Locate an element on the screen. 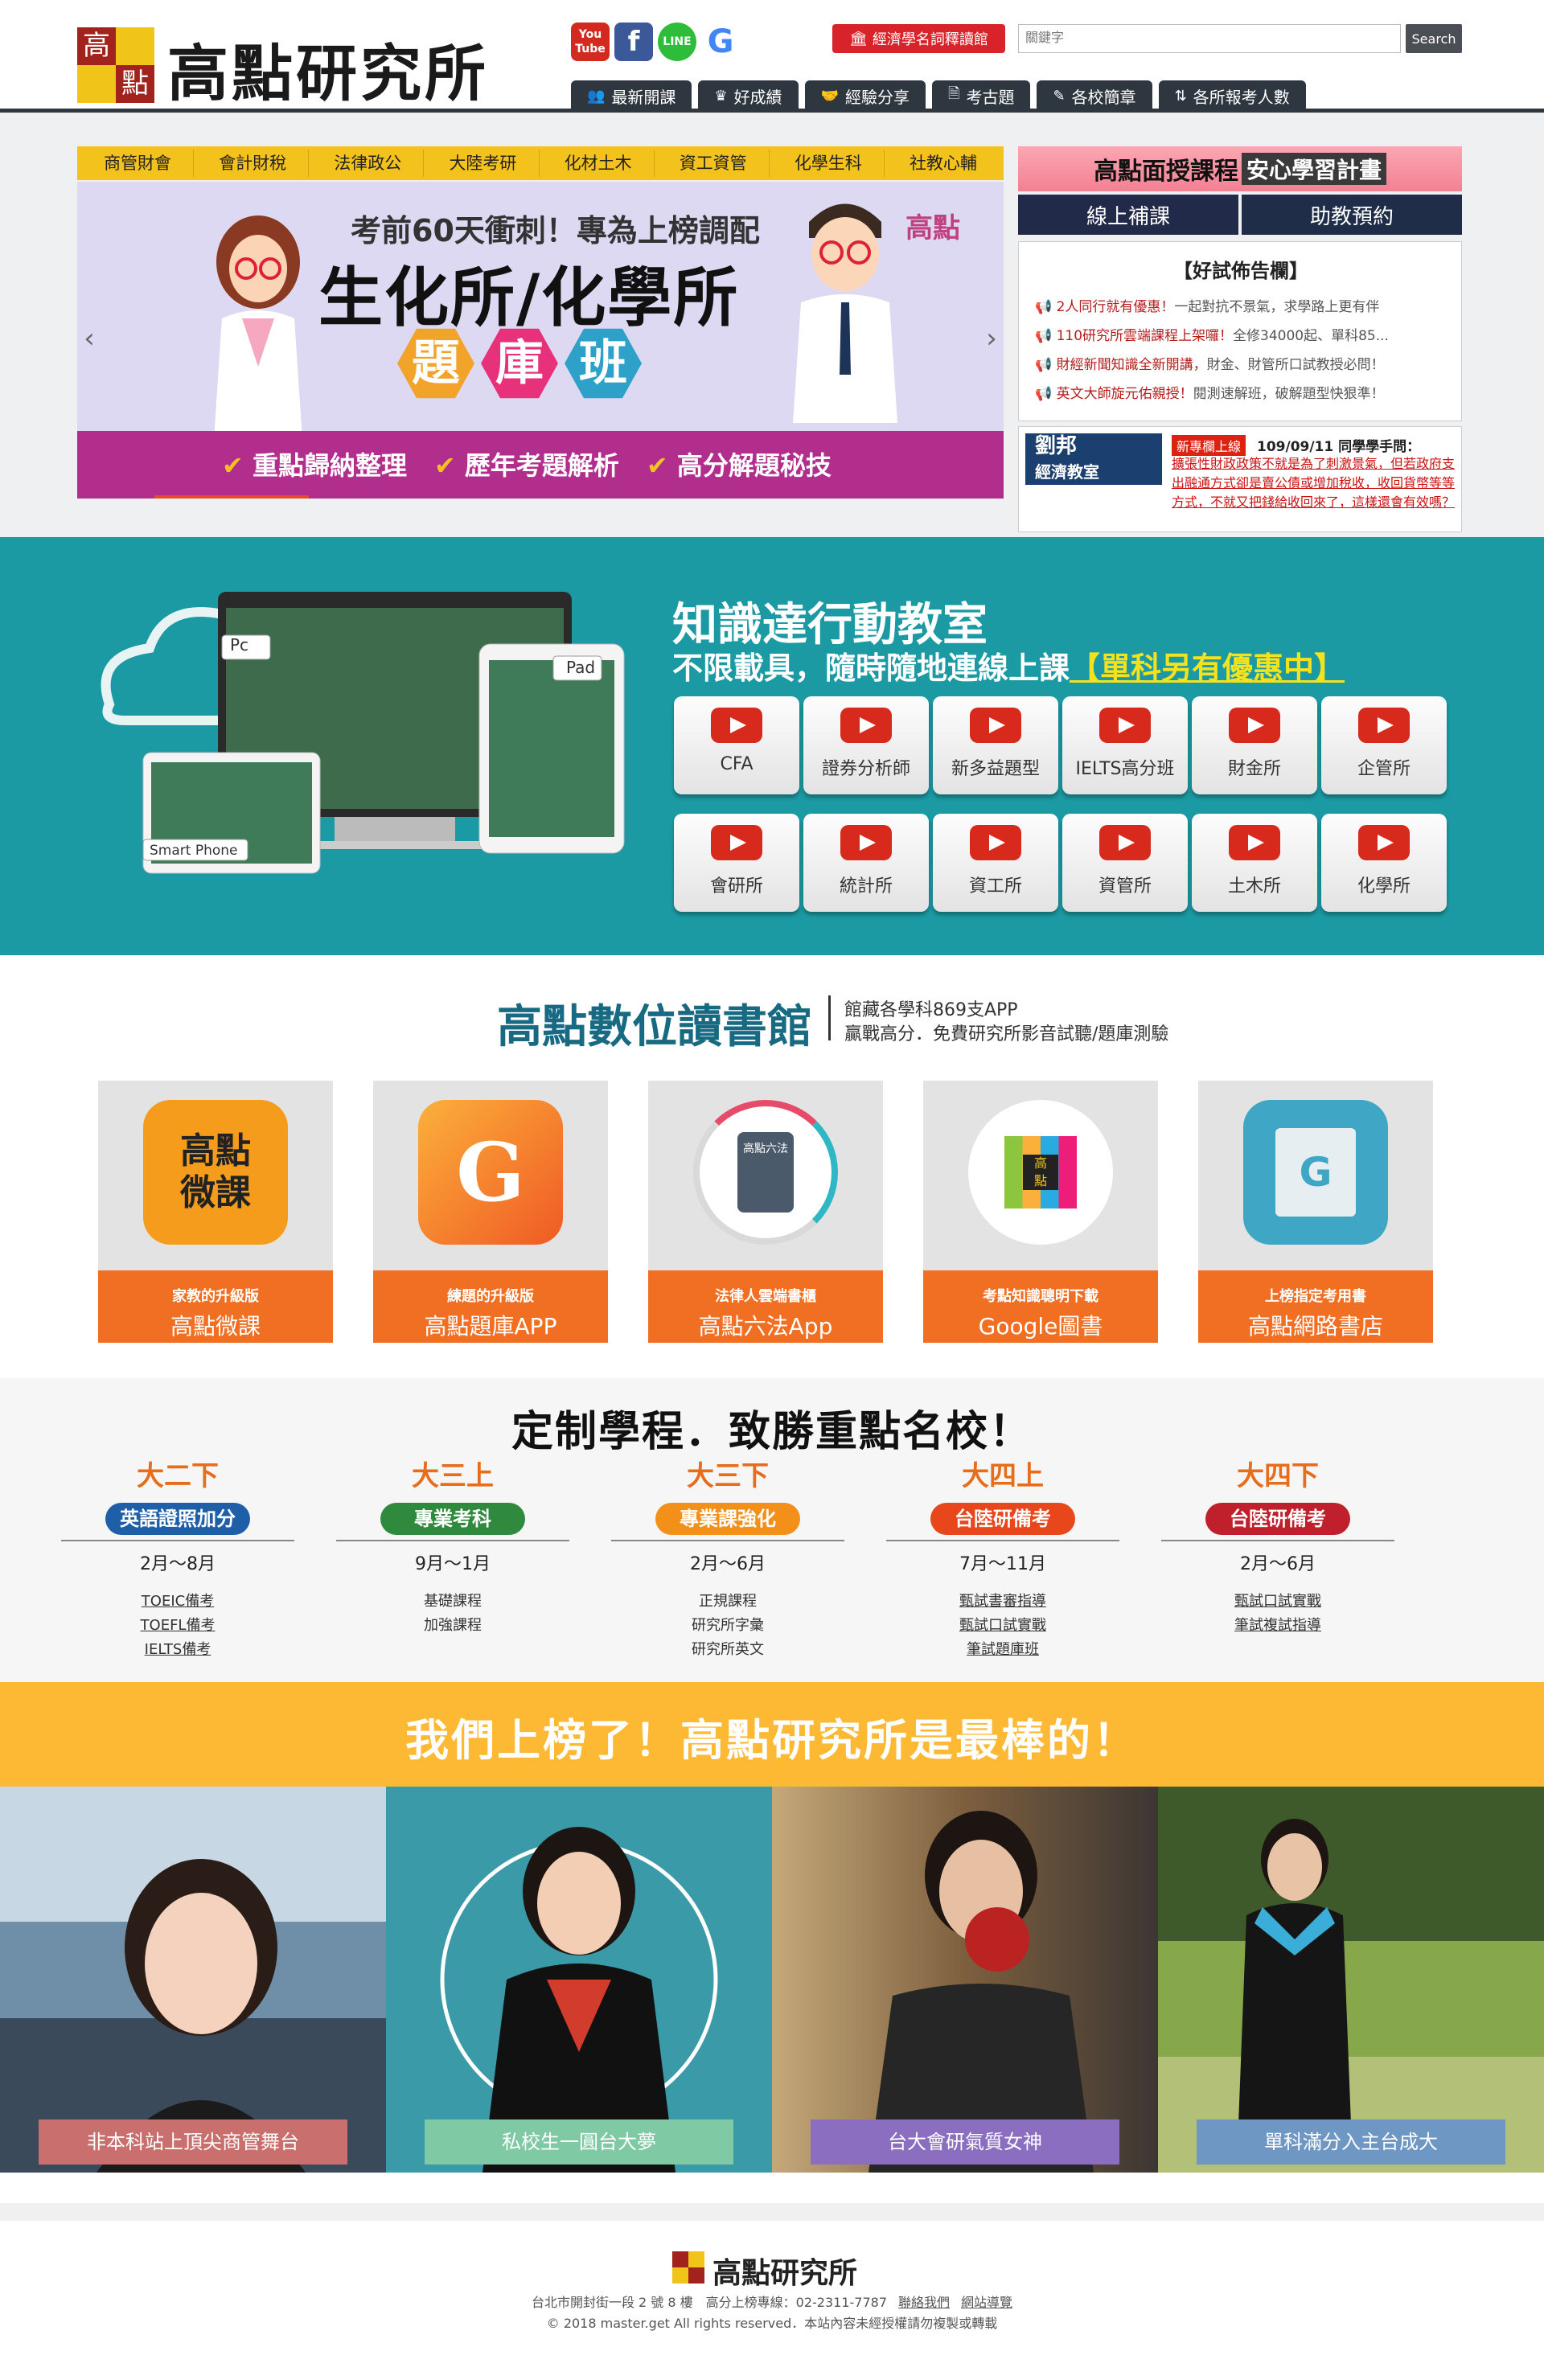 The width and height of the screenshot is (1544, 2380). program-stage: 大三上 專業考科 9月～1月 基礎課程 加強課程 is located at coordinates (452, 1546).